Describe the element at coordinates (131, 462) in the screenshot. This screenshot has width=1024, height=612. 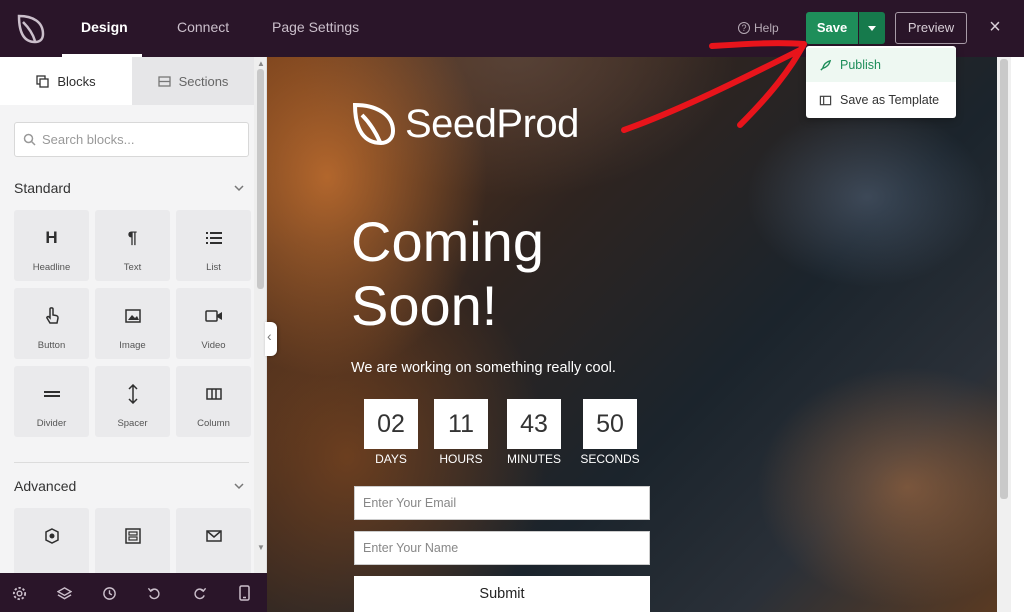
I see `group-divider` at that location.